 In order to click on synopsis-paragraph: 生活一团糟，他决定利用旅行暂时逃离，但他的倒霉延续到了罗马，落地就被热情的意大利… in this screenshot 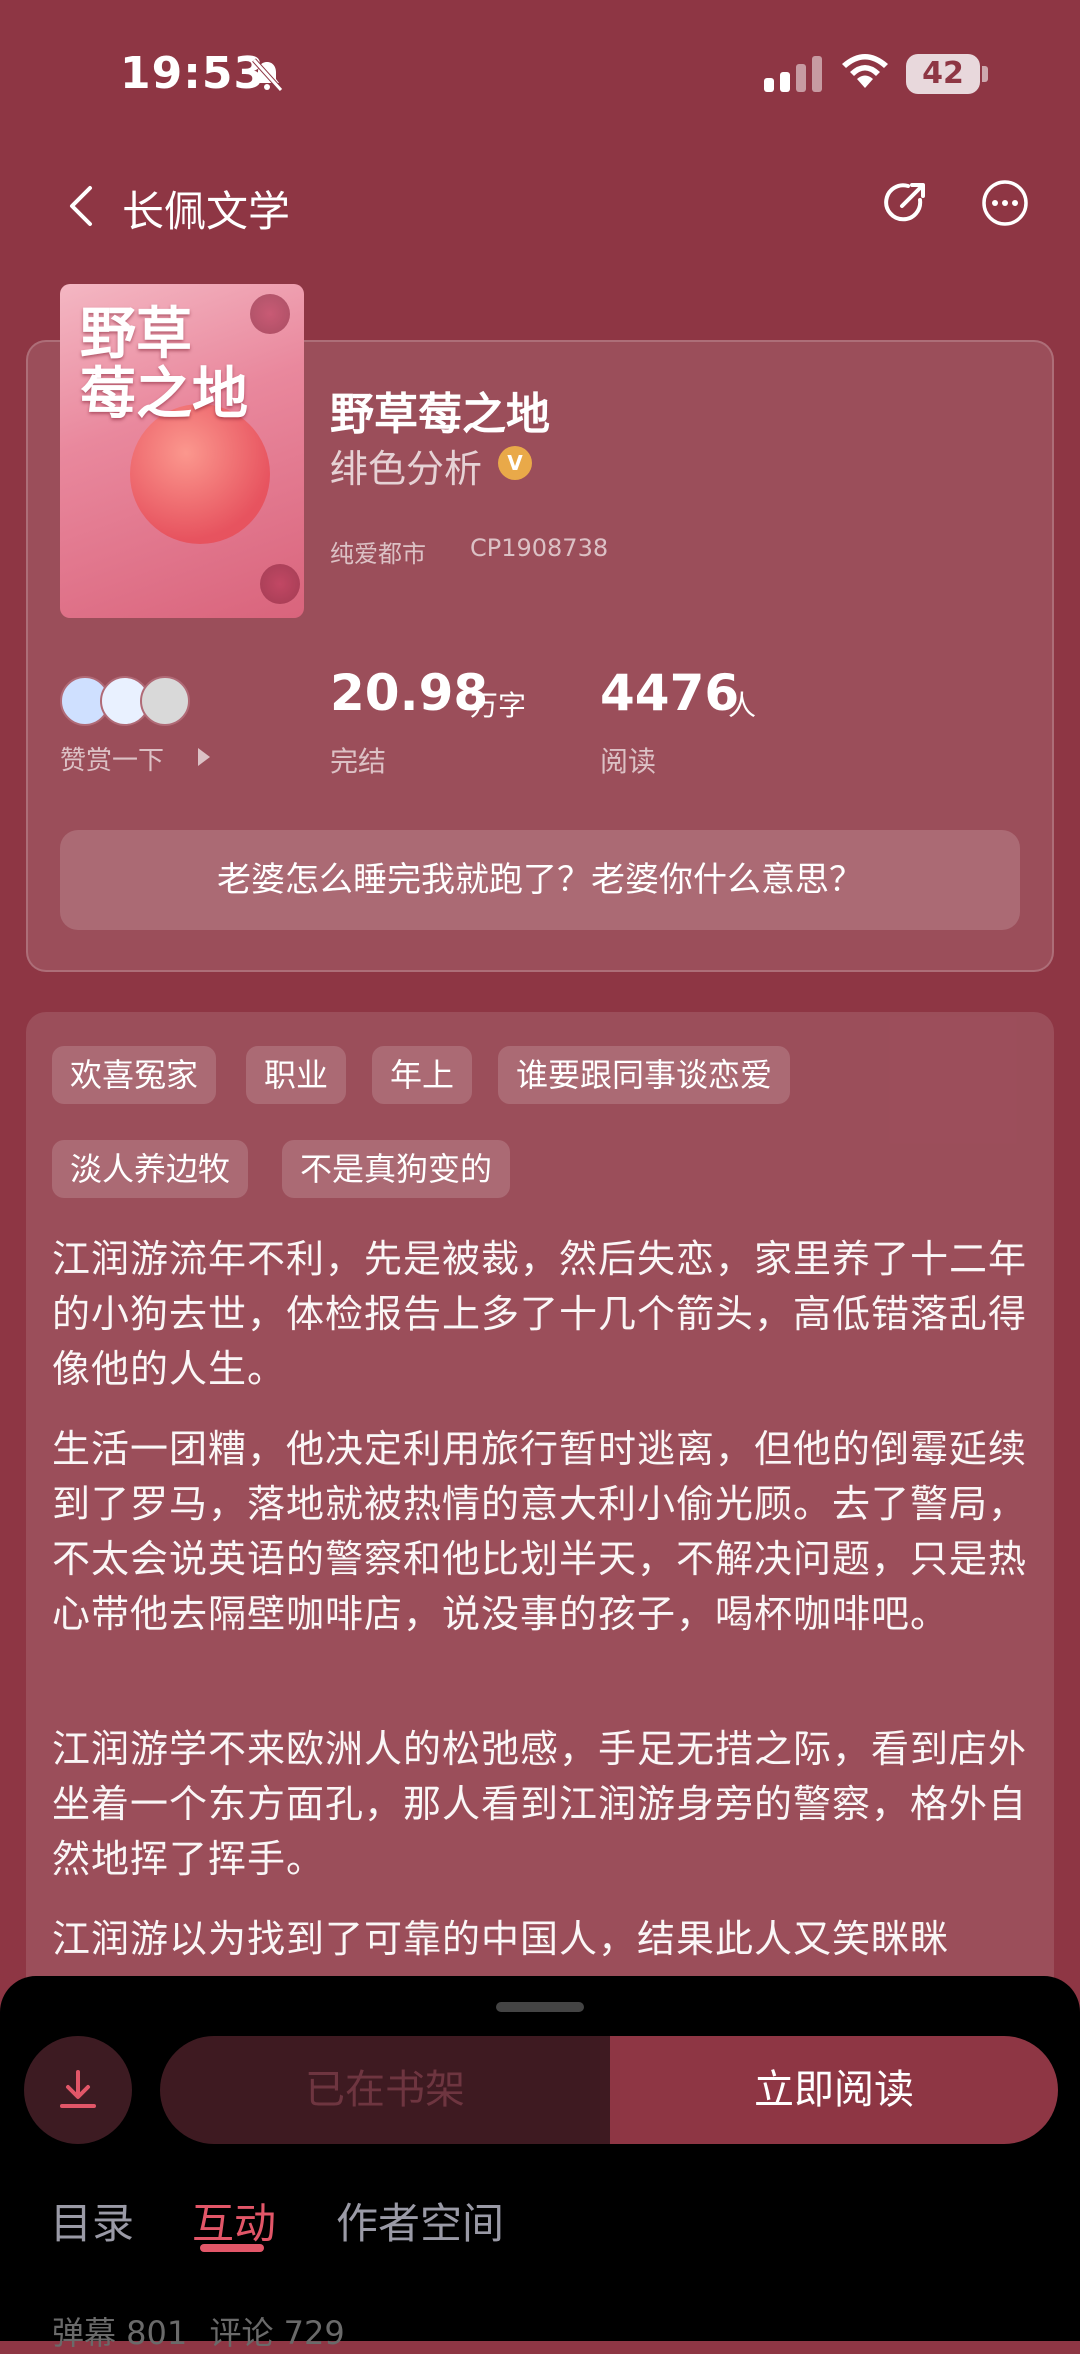, I will do `click(540, 1531)`.